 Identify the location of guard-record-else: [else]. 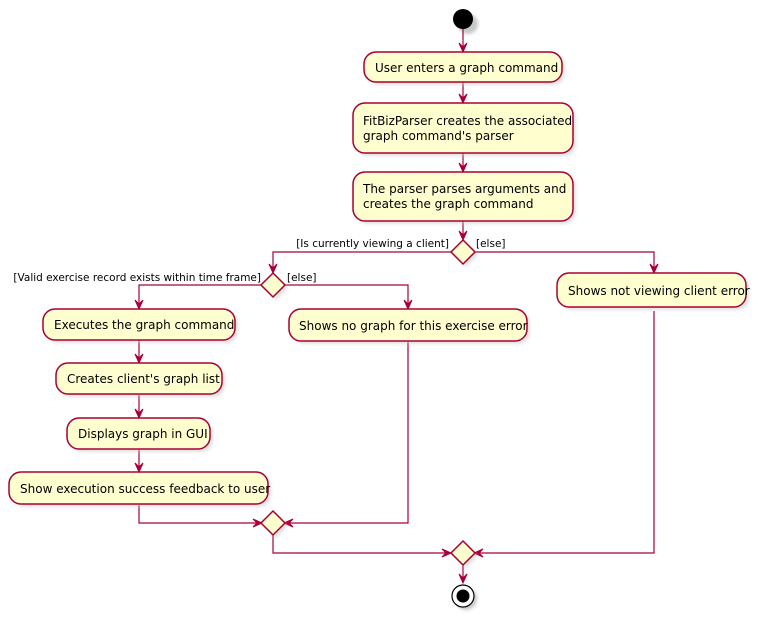
(302, 278).